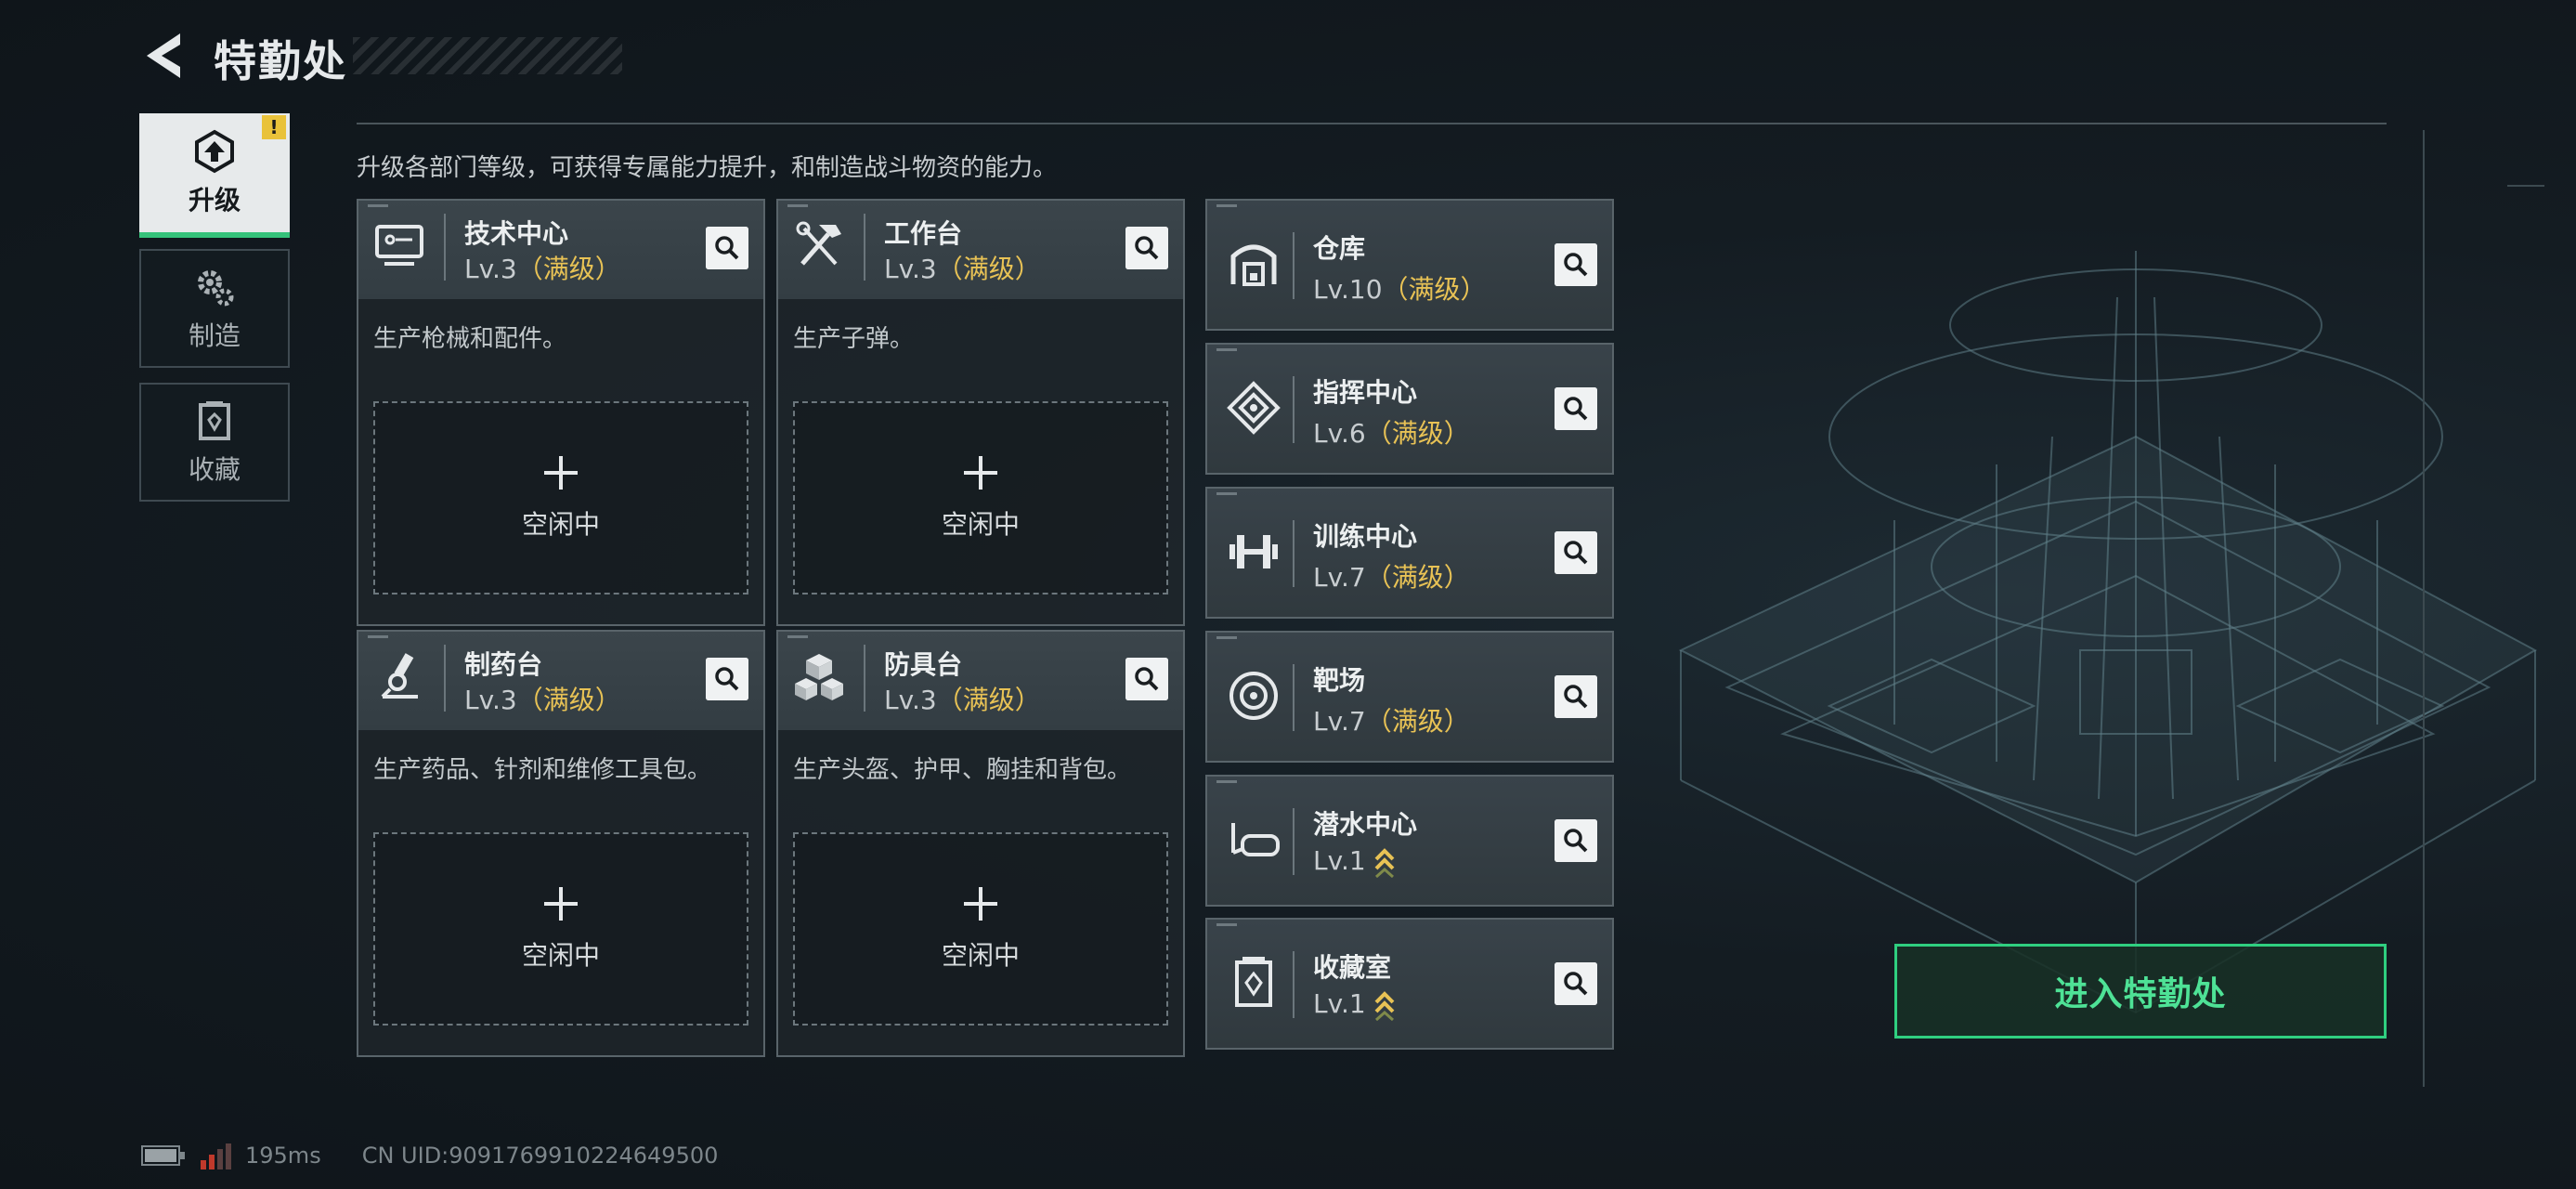 This screenshot has height=1189, width=2576. What do you see at coordinates (1409, 409) in the screenshot?
I see `facility-card-command-center: 指挥中心 Lv.6（满级）` at bounding box center [1409, 409].